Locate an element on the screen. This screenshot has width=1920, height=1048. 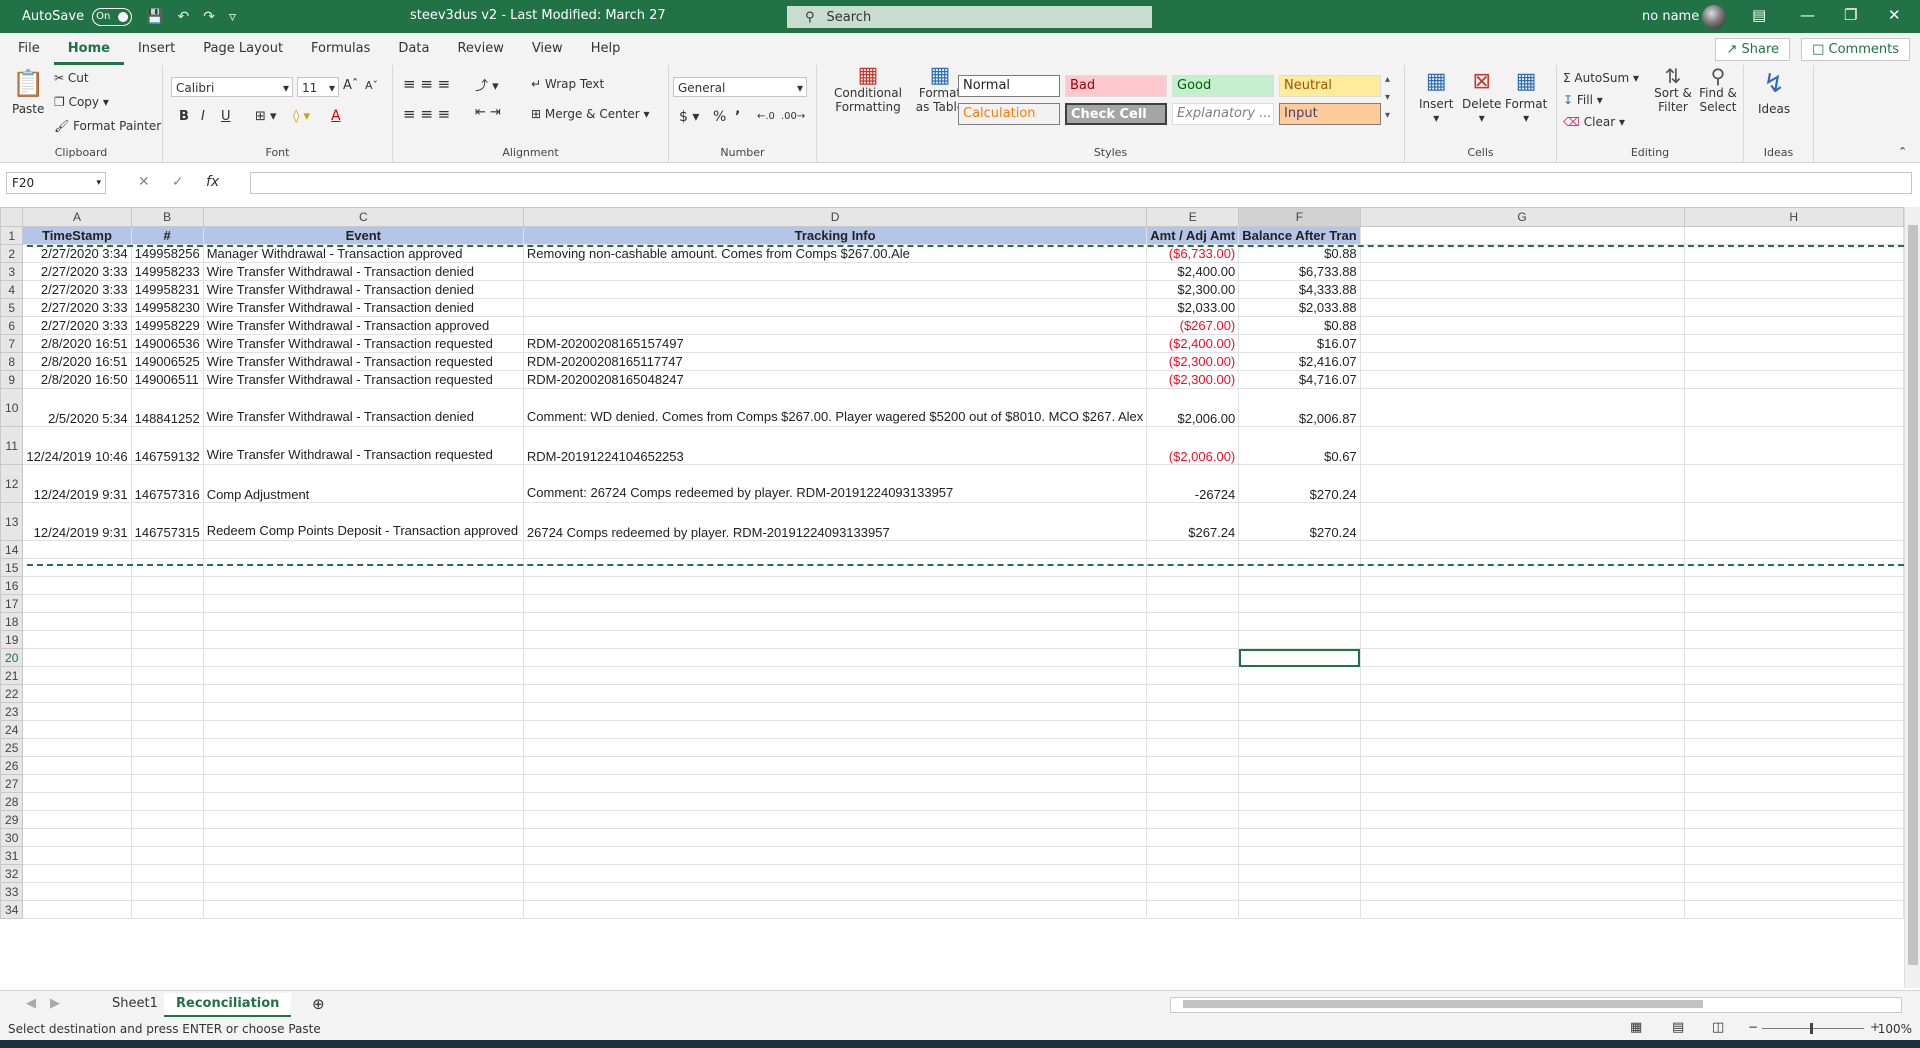
header-cell: Balance After Tran is located at coordinates (1299, 235).